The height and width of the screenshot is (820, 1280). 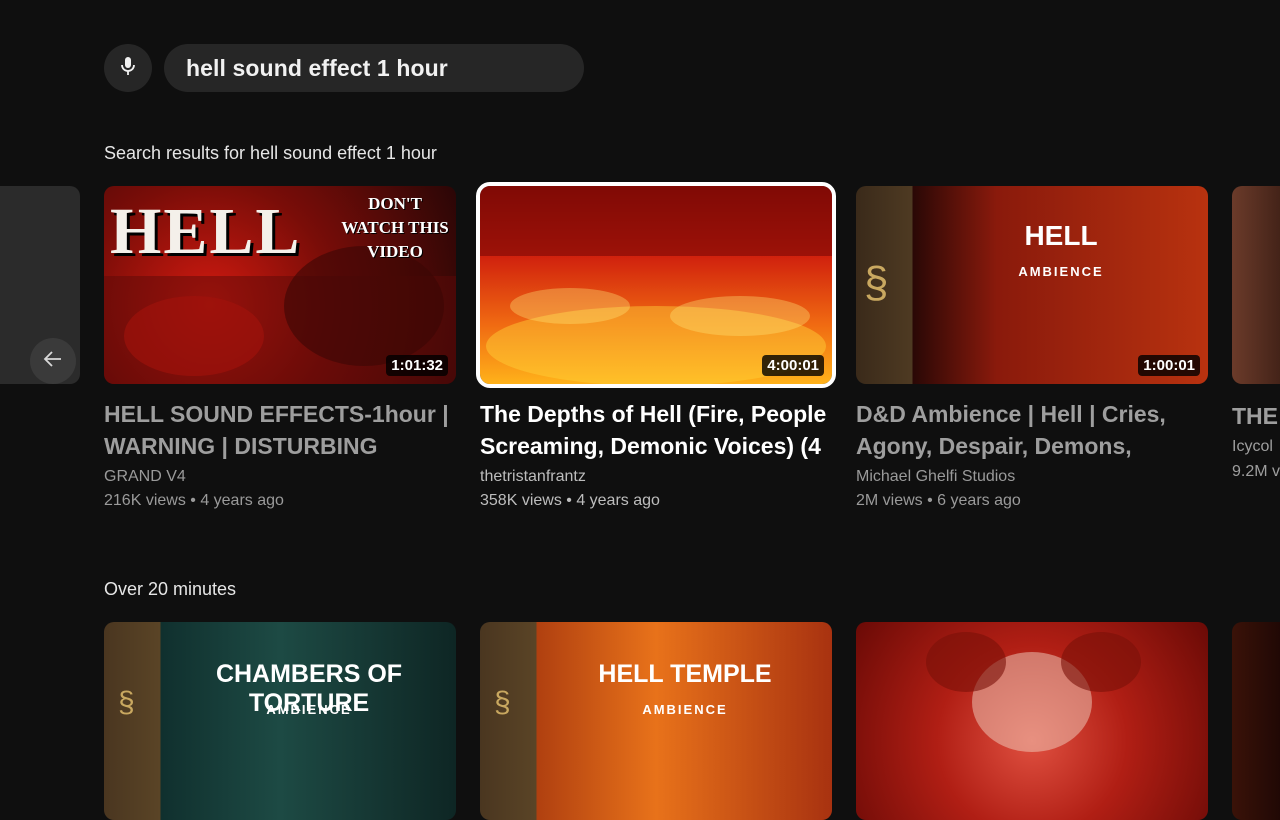 I want to click on scroll-left-button, so click(x=53, y=361).